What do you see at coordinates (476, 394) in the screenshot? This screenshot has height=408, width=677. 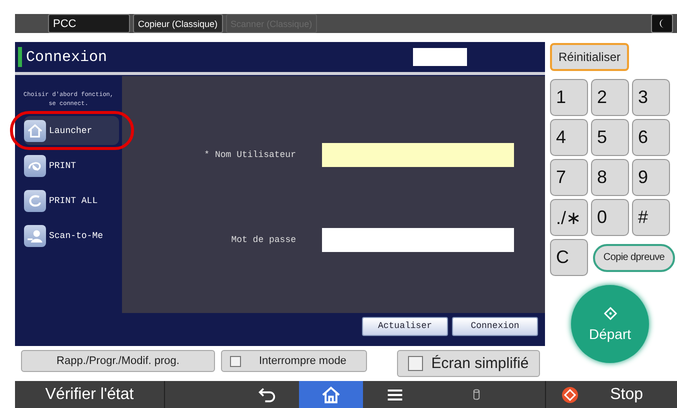 I see `cylinder-icon` at bounding box center [476, 394].